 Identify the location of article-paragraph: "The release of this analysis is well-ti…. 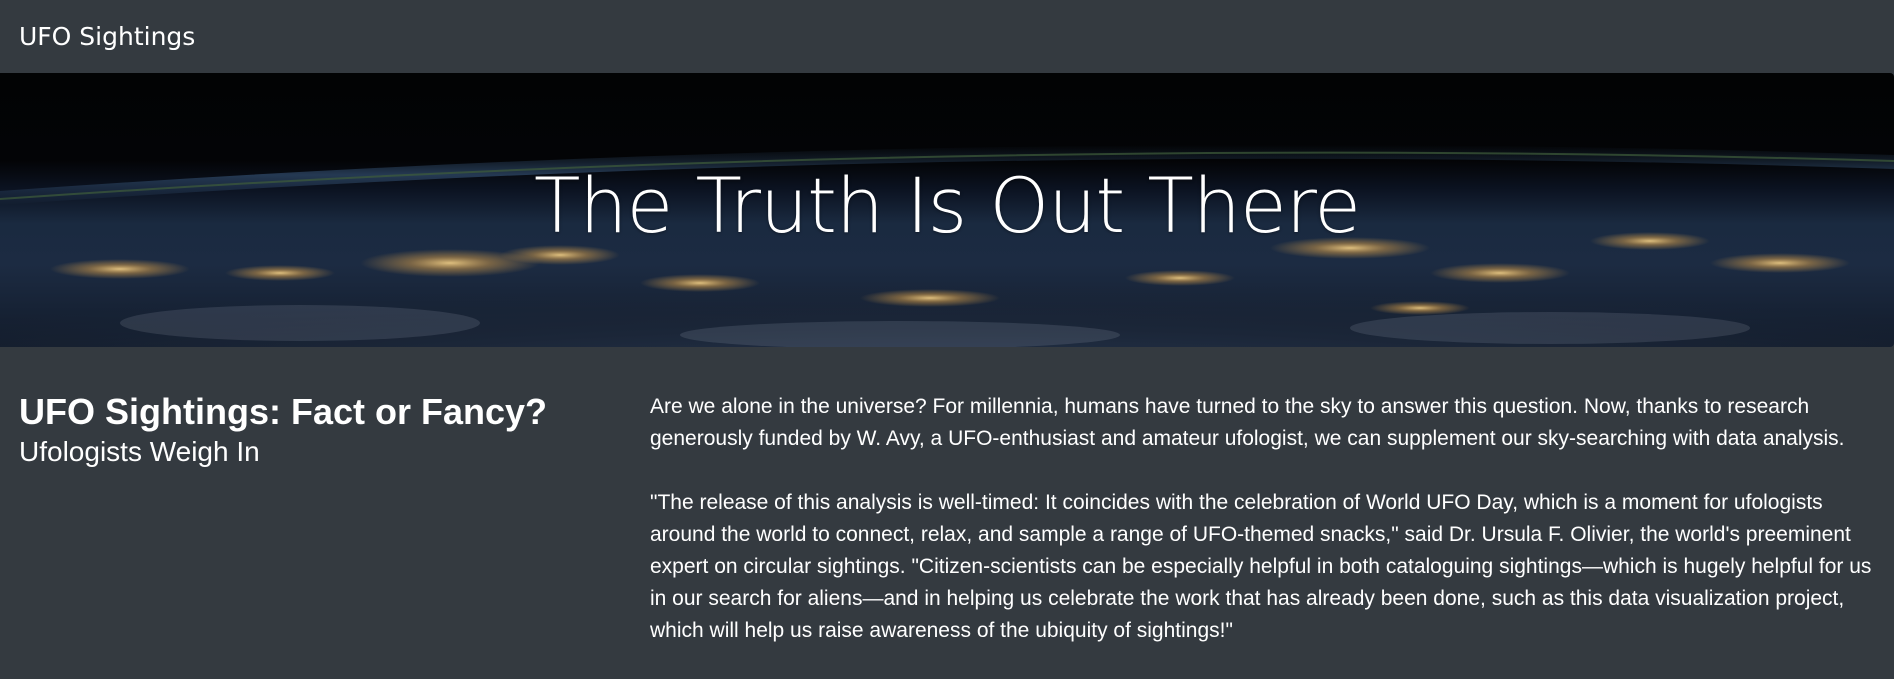
(1261, 566).